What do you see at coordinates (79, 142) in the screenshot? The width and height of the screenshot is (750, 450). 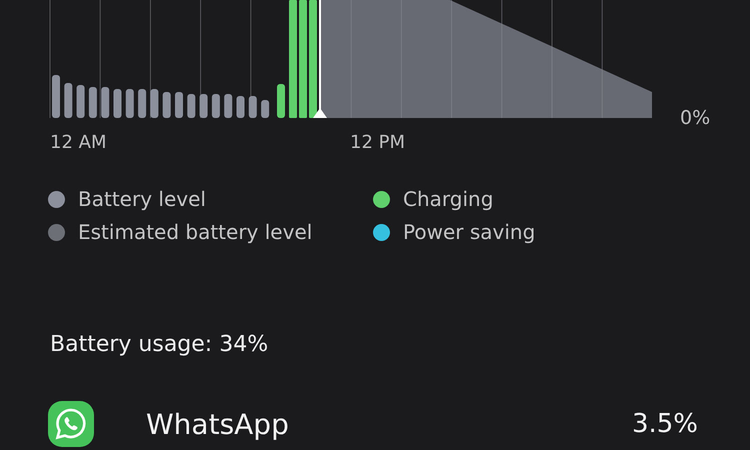 I see `axis-label: 12 AM` at bounding box center [79, 142].